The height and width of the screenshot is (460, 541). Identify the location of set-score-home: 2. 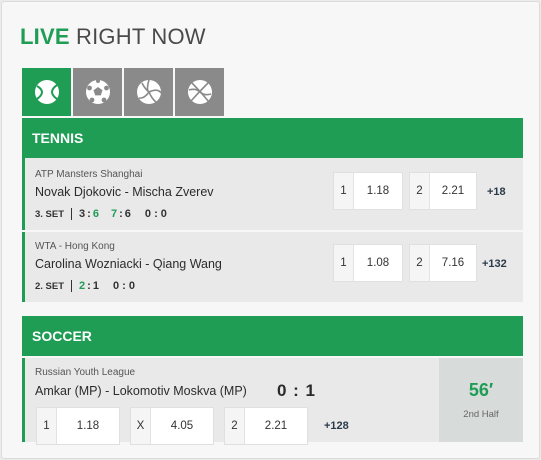
(82, 286).